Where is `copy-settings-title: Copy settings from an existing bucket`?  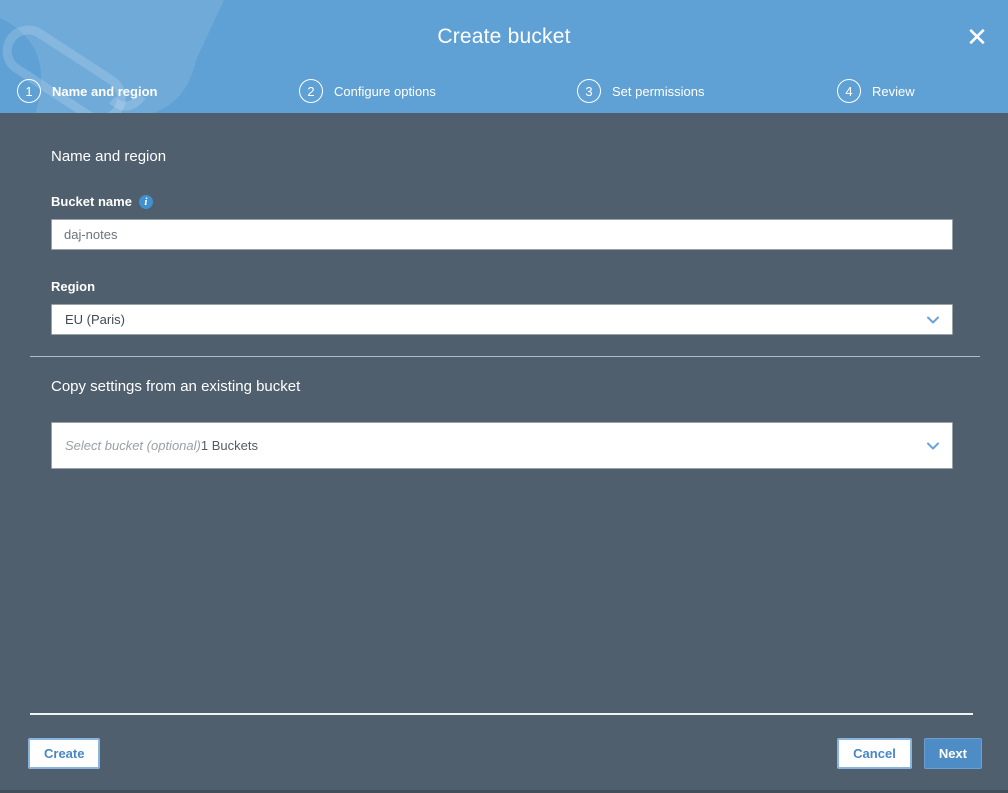
copy-settings-title: Copy settings from an existing bucket is located at coordinates (176, 386).